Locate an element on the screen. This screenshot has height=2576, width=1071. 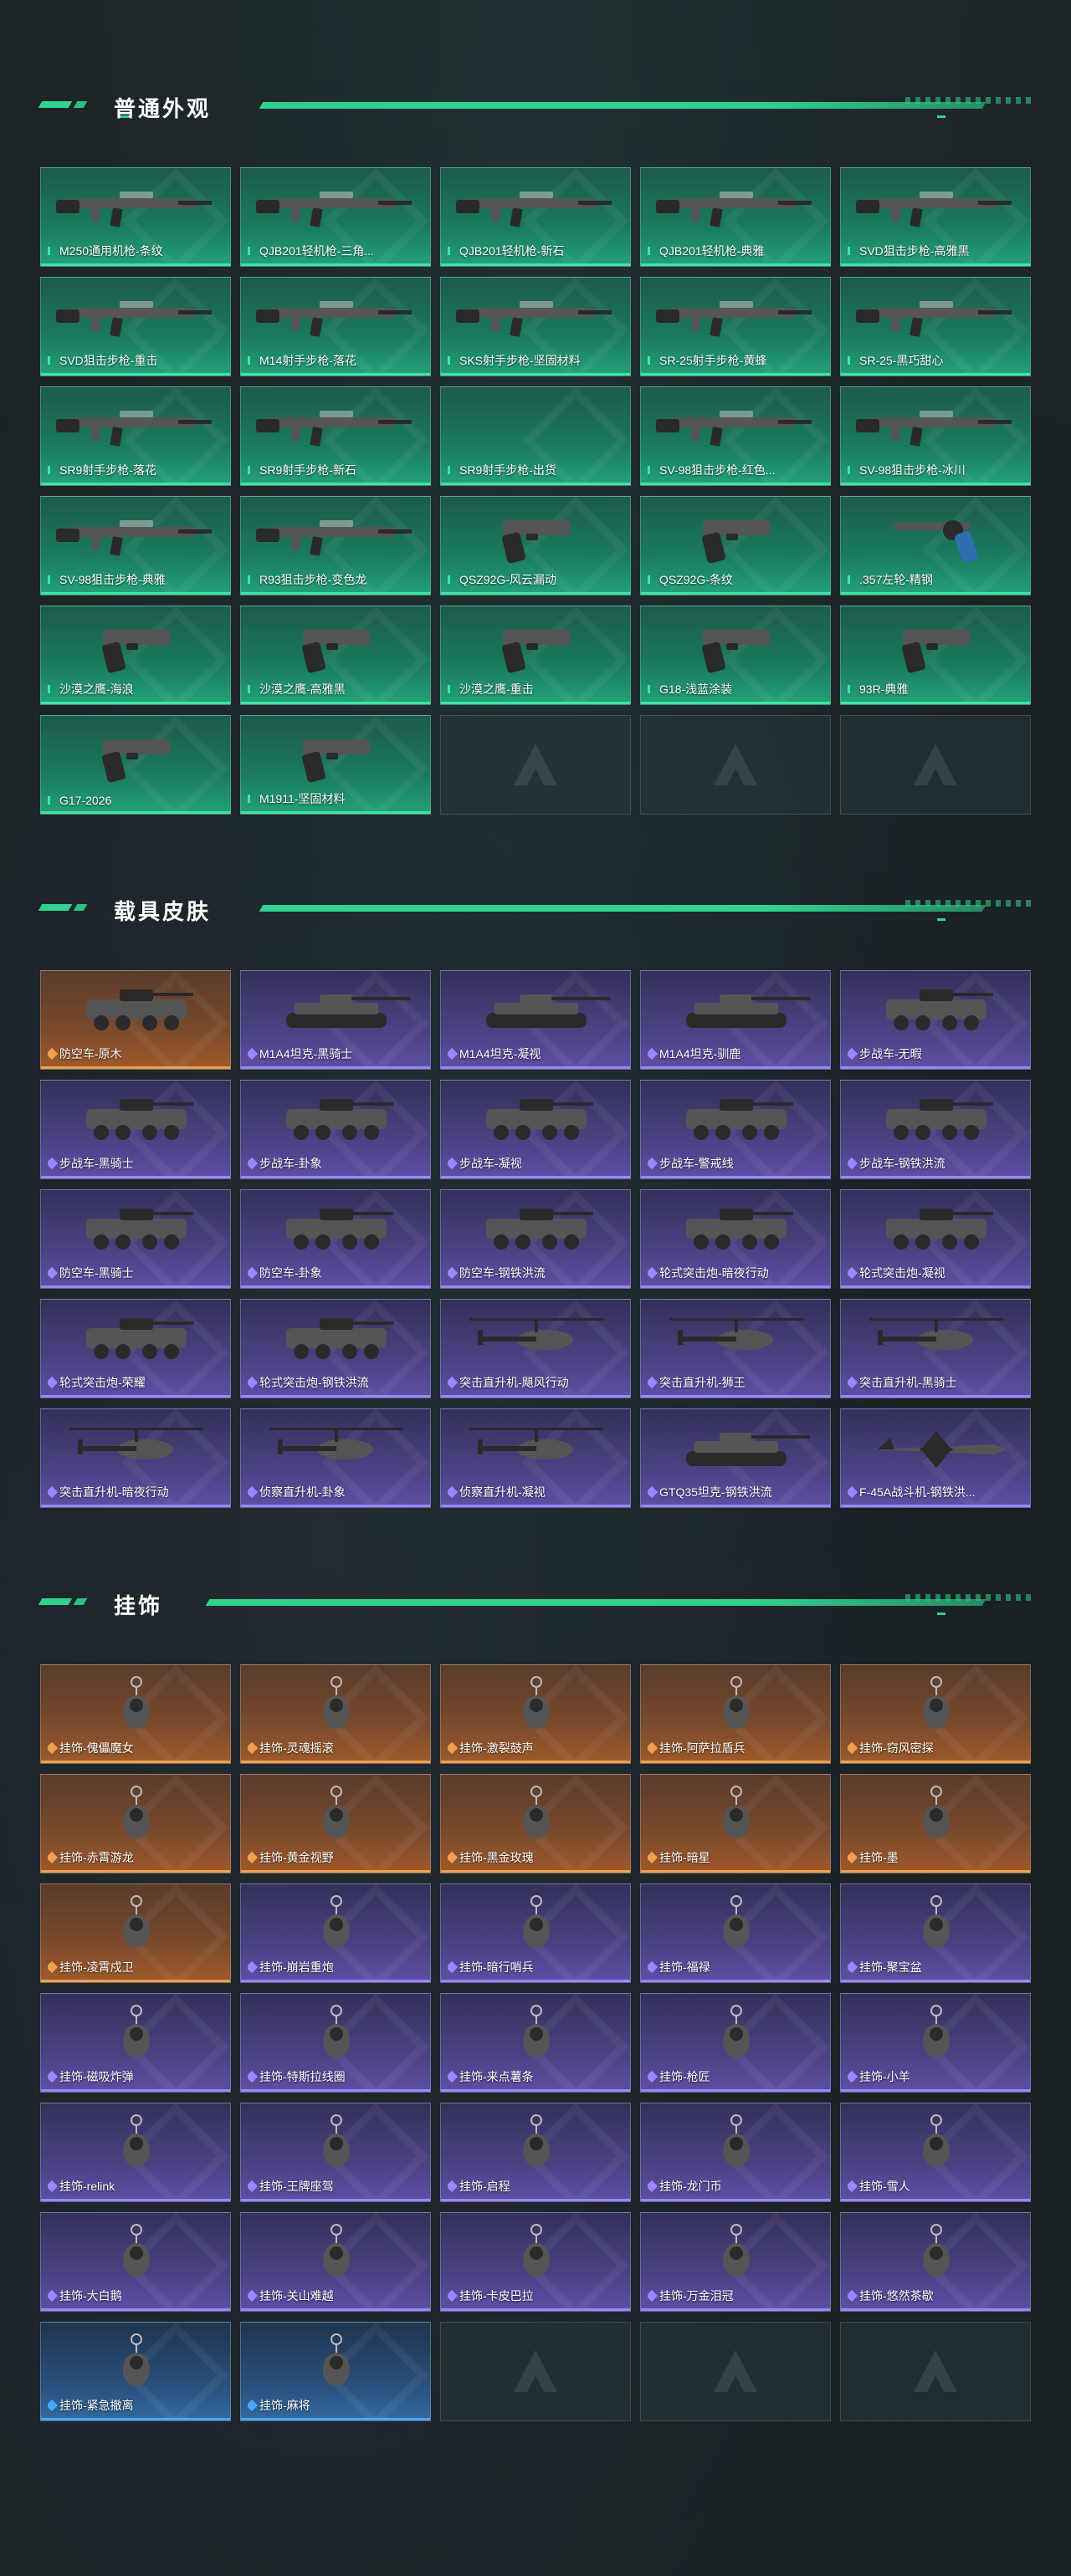
item-card: 步战车-钢铁洪流 is located at coordinates (935, 1129).